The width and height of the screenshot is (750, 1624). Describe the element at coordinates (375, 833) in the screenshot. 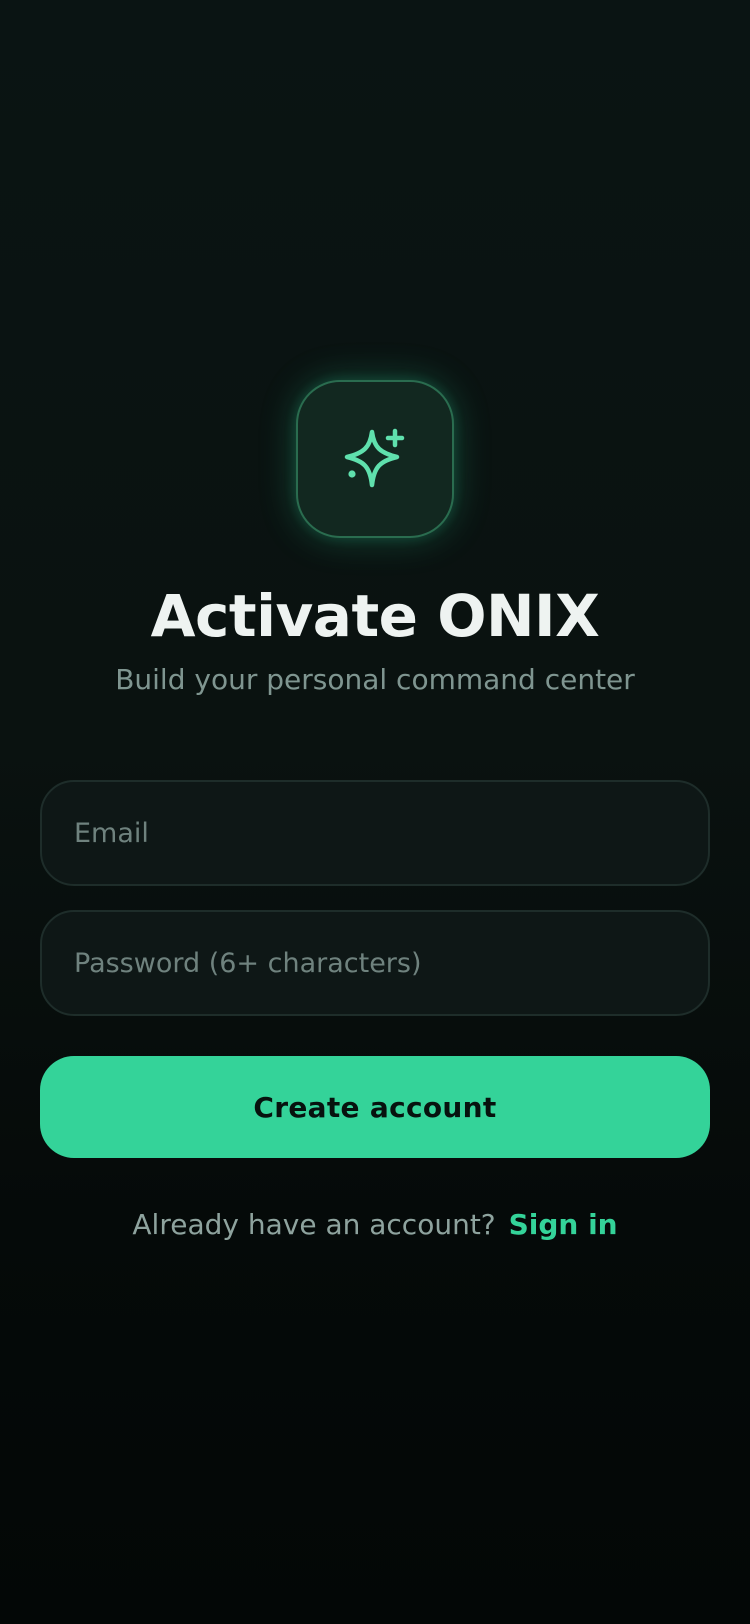

I see `email-field` at that location.